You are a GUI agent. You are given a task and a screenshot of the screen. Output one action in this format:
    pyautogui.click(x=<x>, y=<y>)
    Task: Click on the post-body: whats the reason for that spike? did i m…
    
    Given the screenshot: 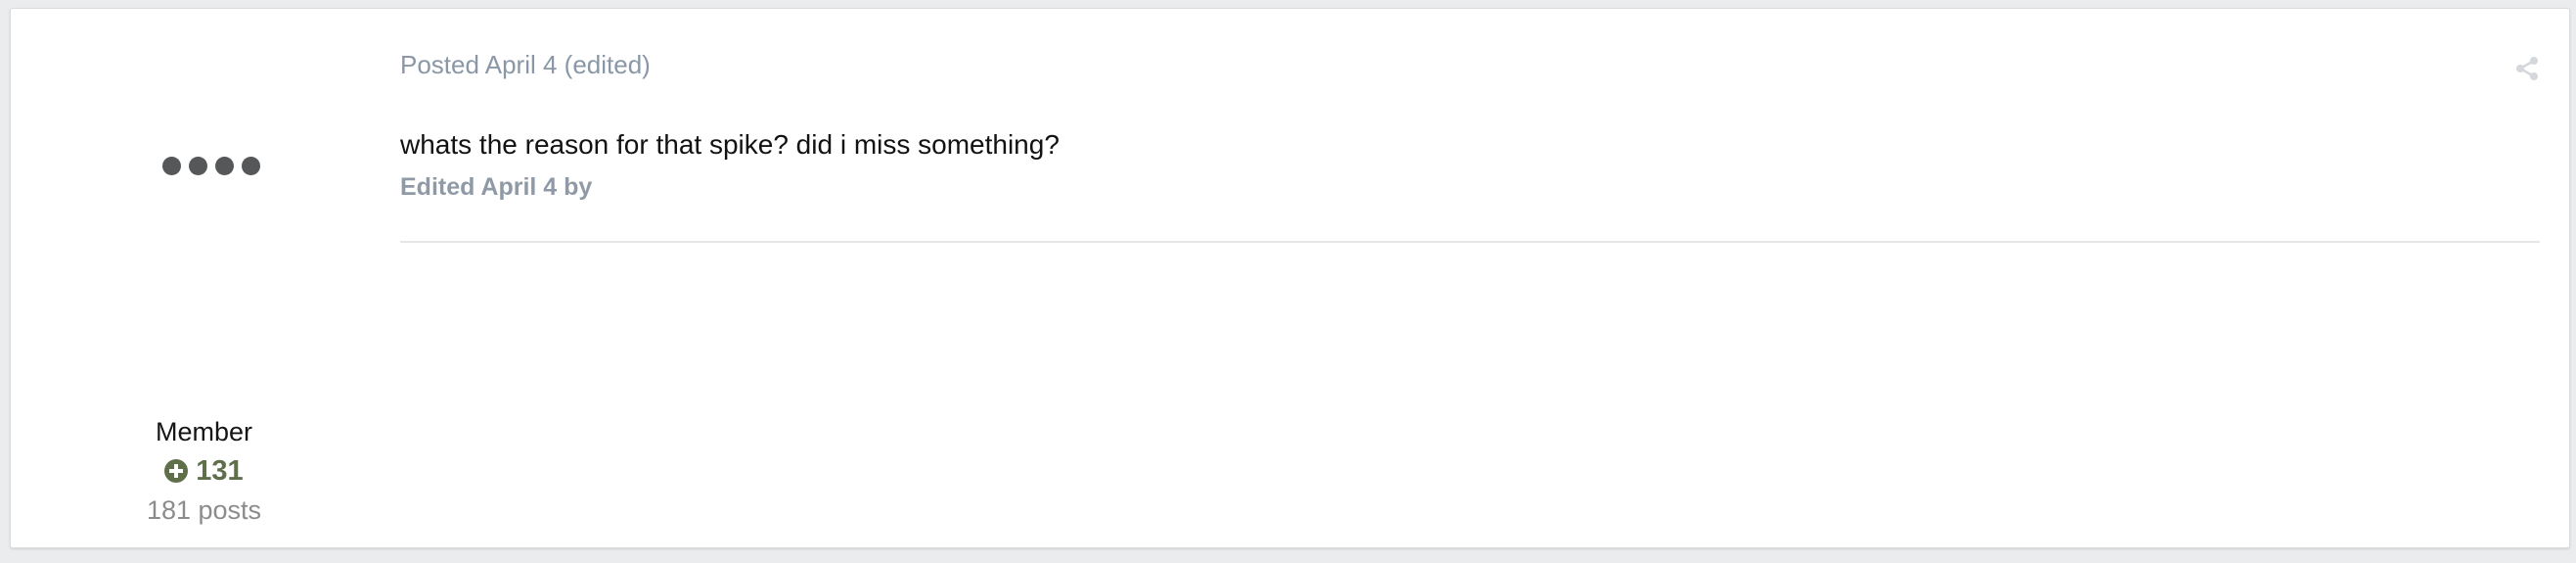 What is the action you would take?
    pyautogui.click(x=730, y=144)
    